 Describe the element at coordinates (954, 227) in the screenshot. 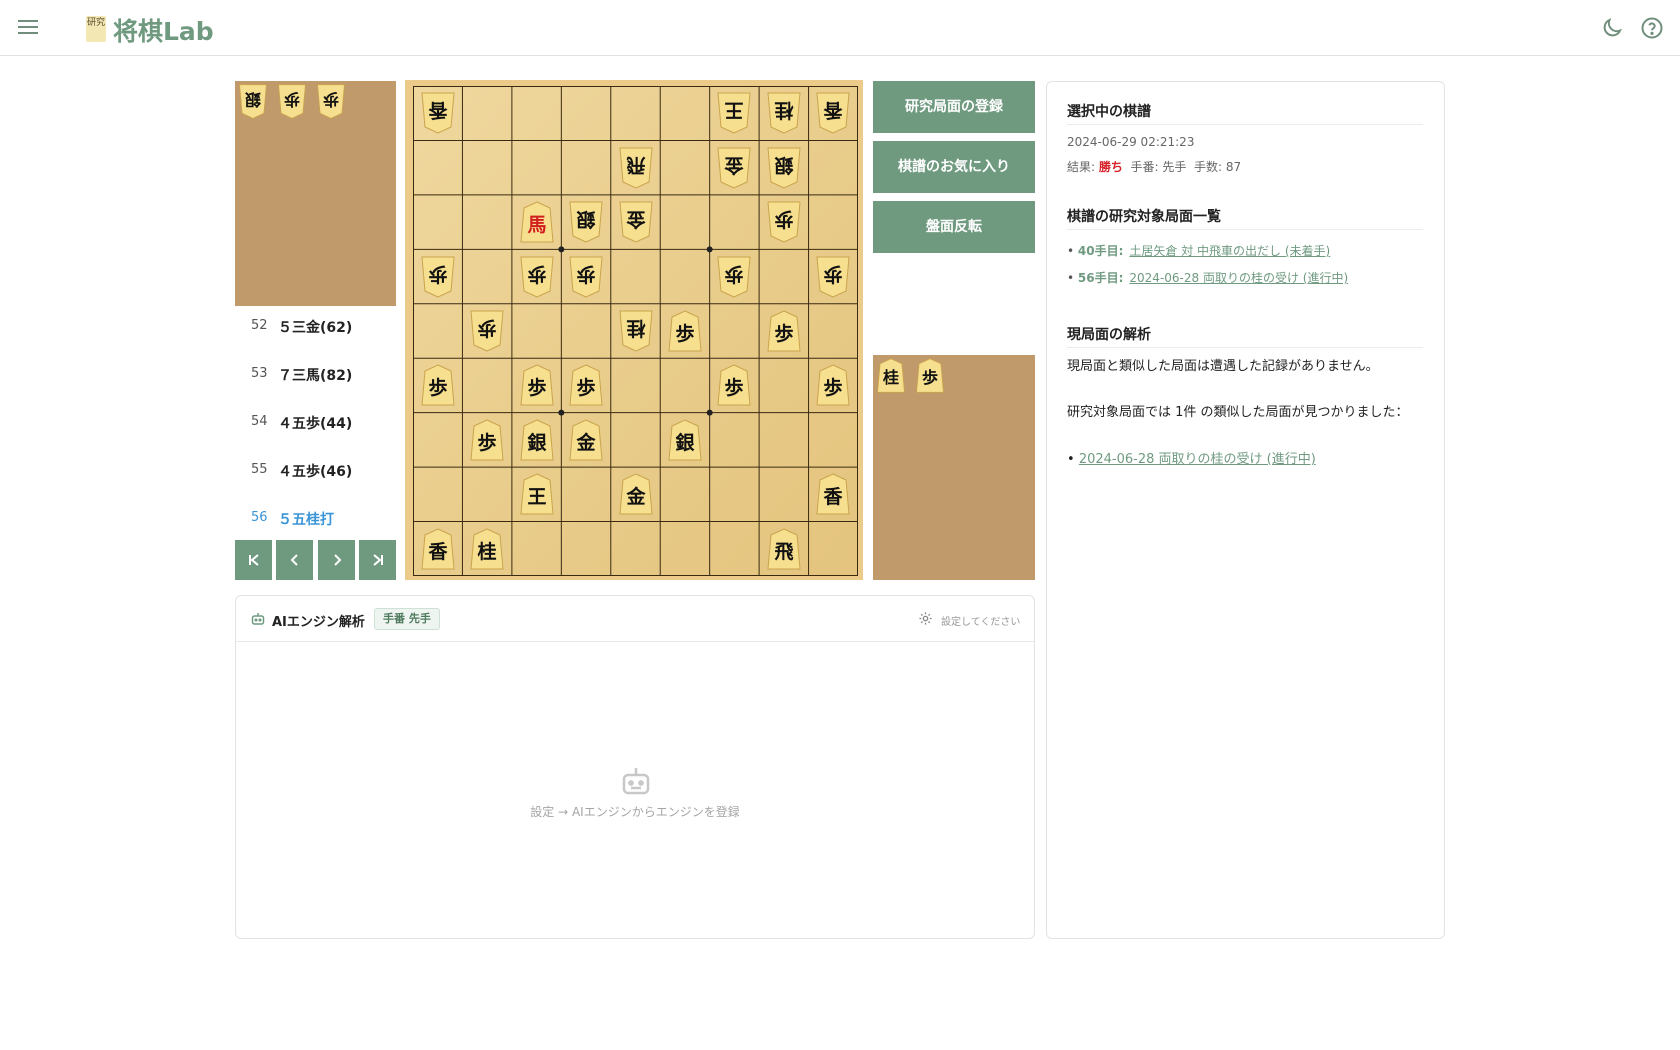

I see `flip-board-button: 盤面反転` at that location.